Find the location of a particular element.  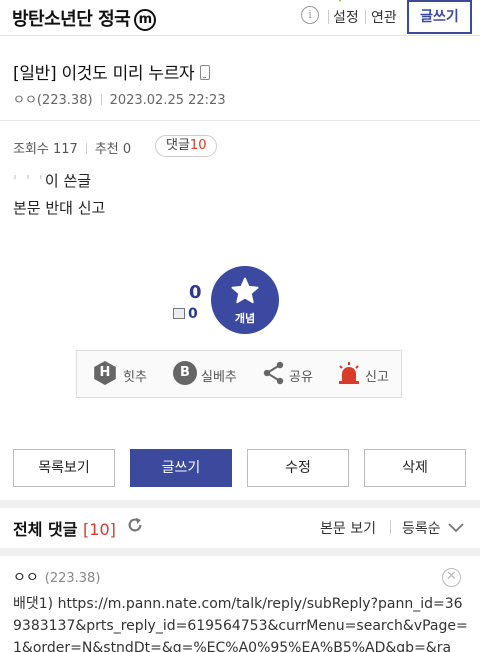

sort-dropdown: 등록순 is located at coordinates (433, 528).